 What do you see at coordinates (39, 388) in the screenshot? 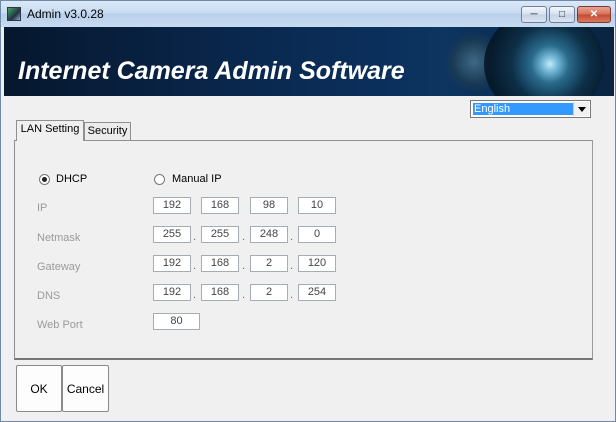
I see `ok-button: OK` at bounding box center [39, 388].